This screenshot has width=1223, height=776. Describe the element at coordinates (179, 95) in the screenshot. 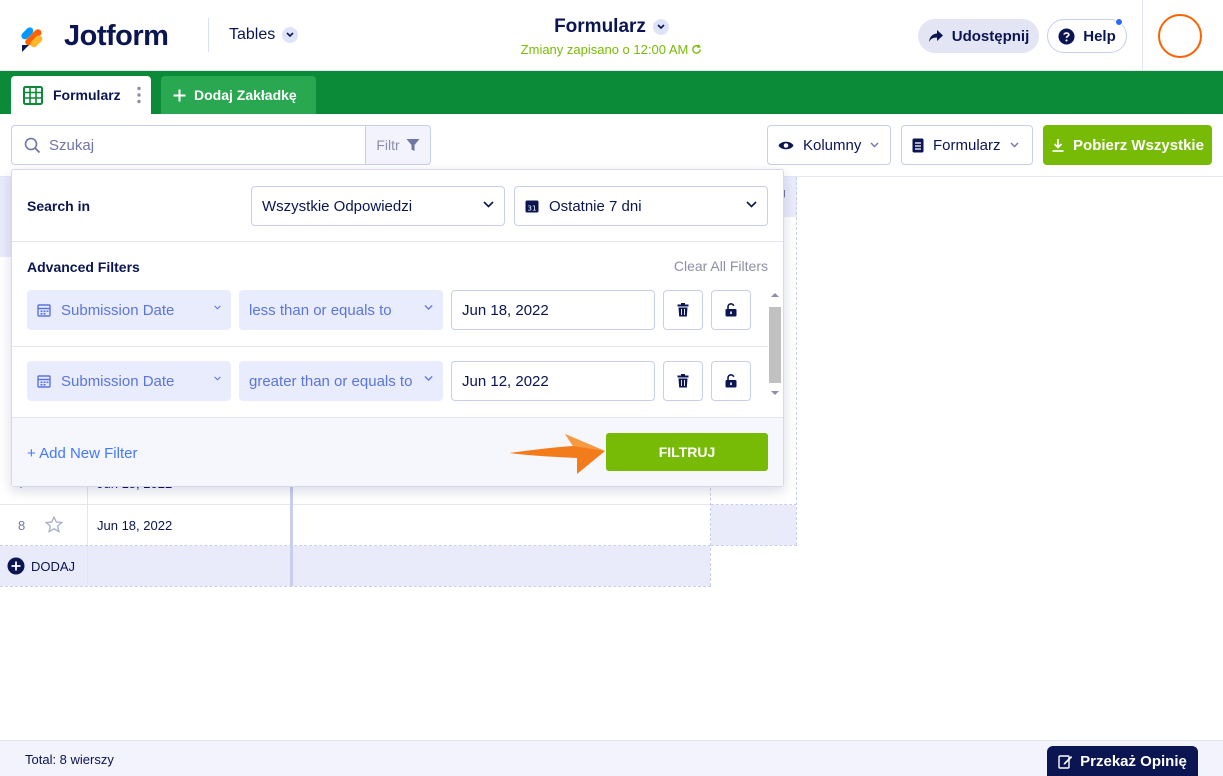

I see `plus-icon` at that location.